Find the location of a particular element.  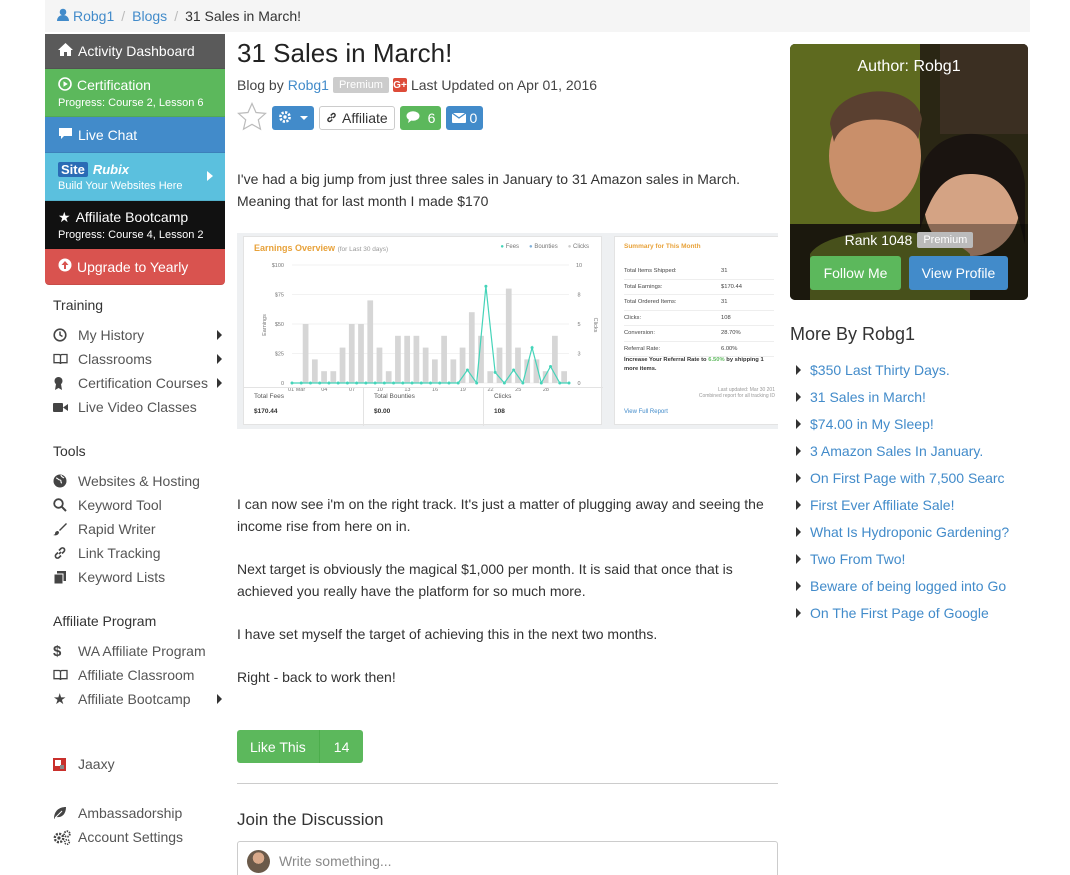

comments-count-button: 6 is located at coordinates (420, 118).